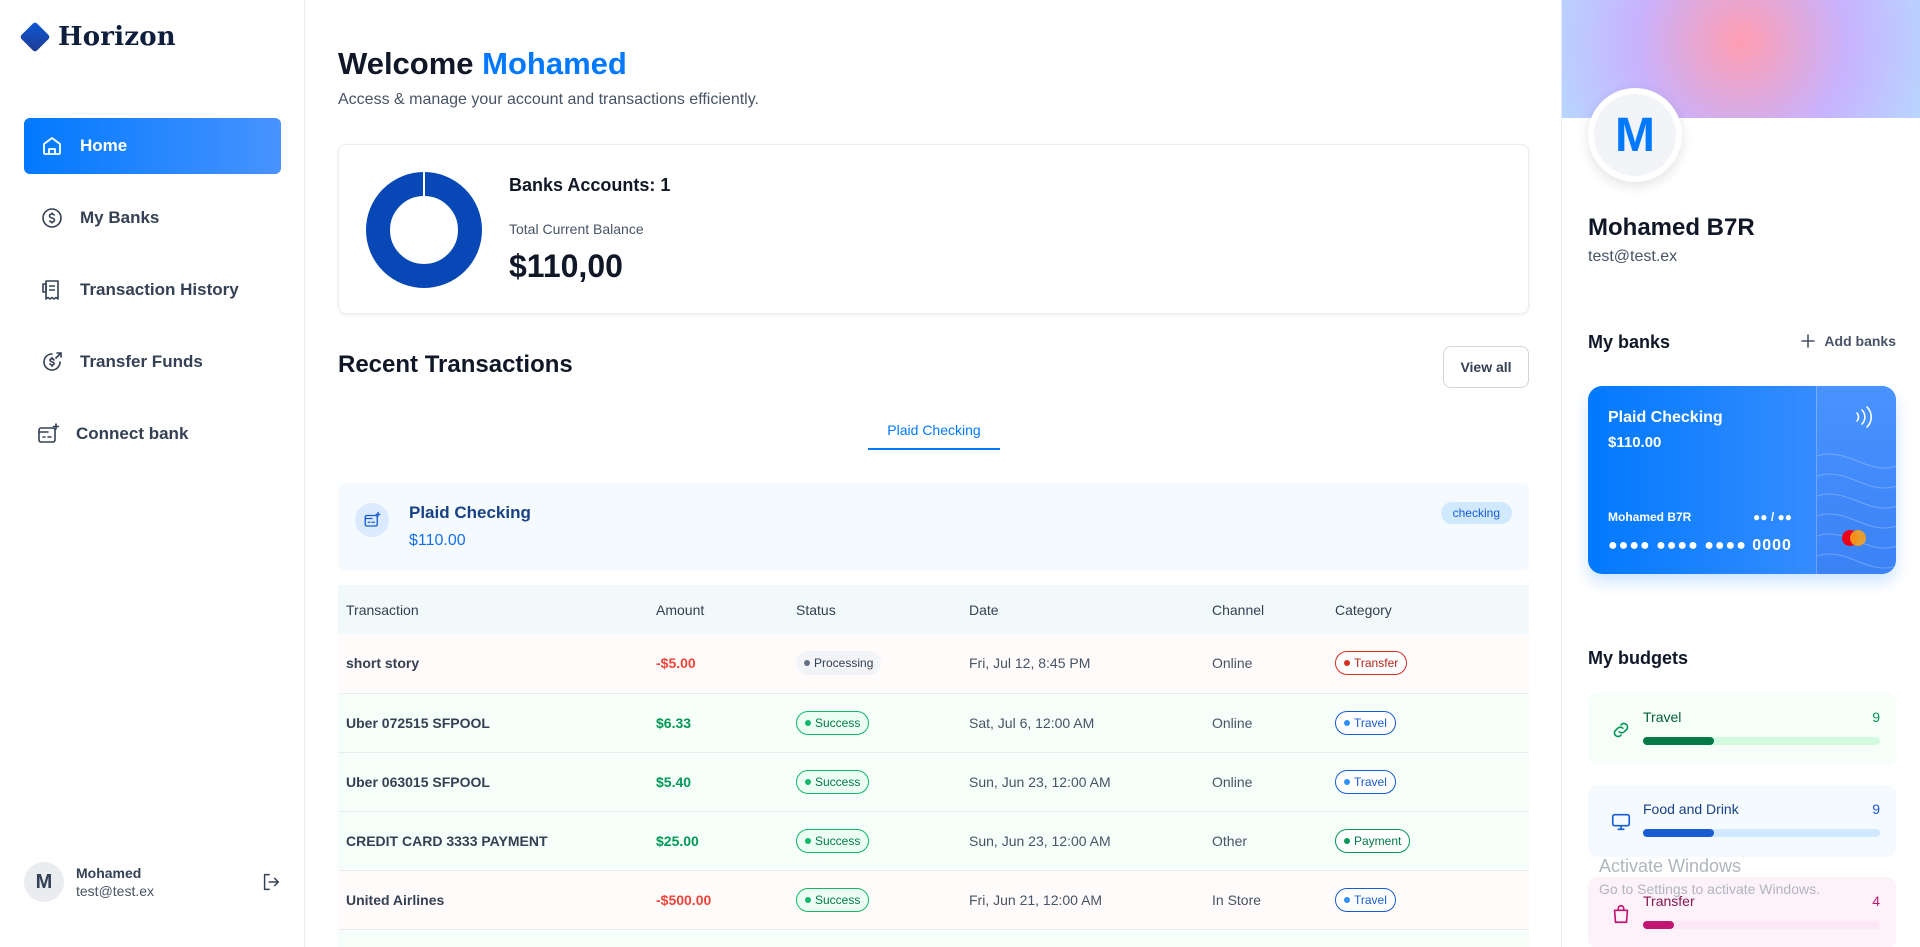  Describe the element at coordinates (1709, 889) in the screenshot. I see `watermark-subtitle: Go to Settings to activate Windows.` at that location.